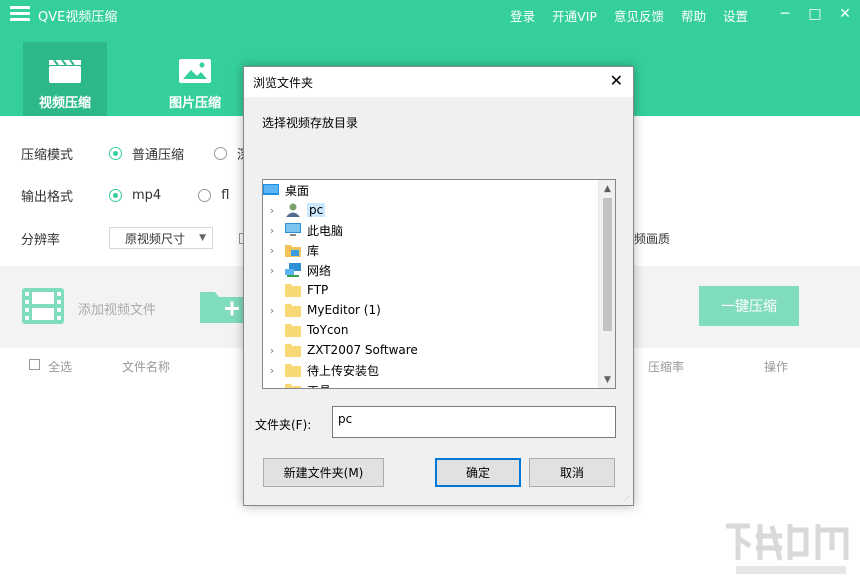 The width and height of the screenshot is (860, 580). I want to click on mode-deep-radio, so click(220, 153).